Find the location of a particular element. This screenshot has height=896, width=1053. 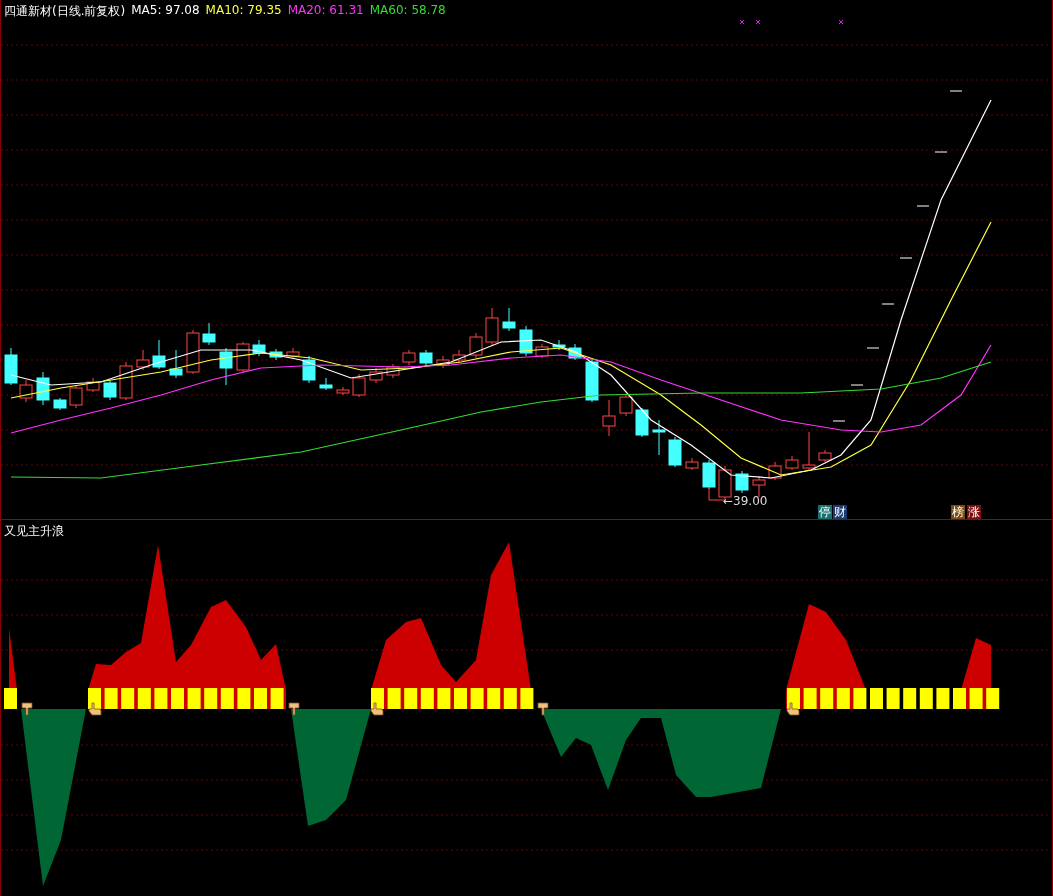

moving-average-value: MA20: 61.31 is located at coordinates (325, 11).